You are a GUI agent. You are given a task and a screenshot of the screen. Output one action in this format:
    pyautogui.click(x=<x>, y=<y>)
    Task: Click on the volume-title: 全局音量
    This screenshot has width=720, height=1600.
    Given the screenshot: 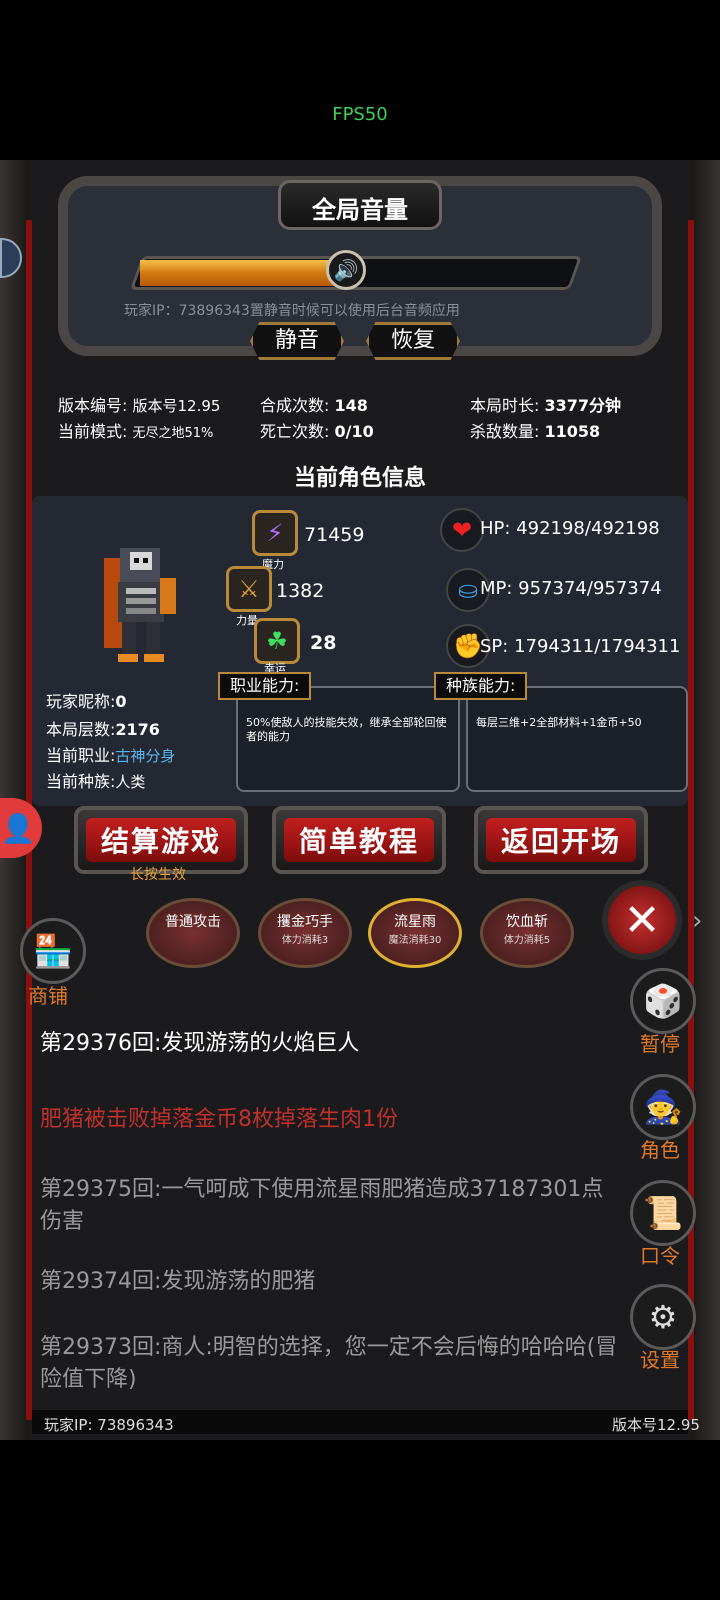 What is the action you would take?
    pyautogui.click(x=360, y=210)
    